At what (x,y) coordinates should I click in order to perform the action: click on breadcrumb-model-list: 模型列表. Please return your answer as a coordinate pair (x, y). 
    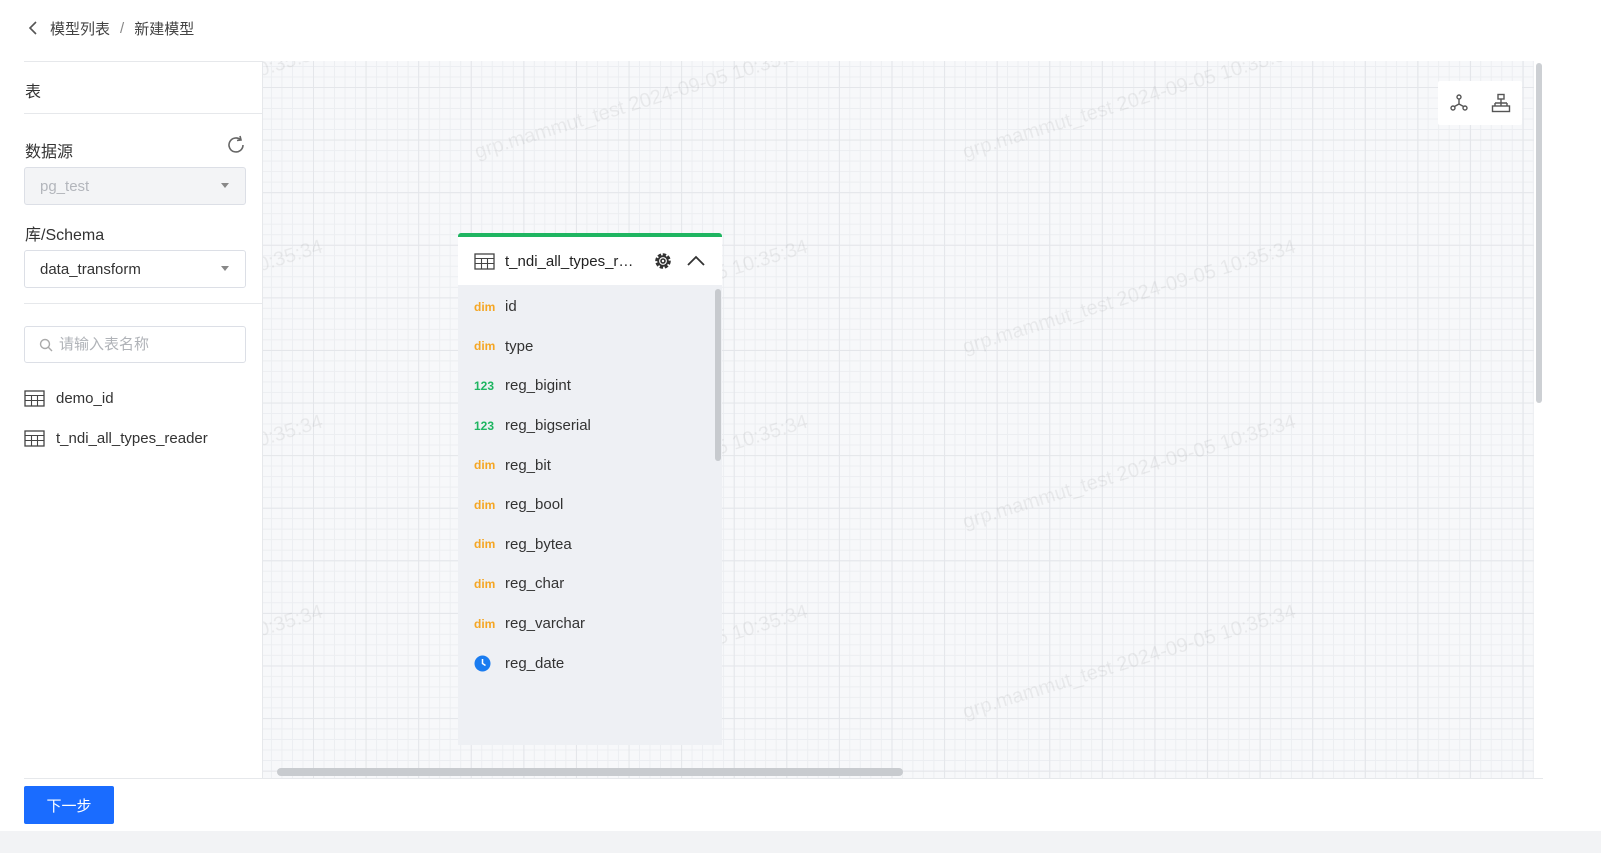
    Looking at the image, I should click on (80, 28).